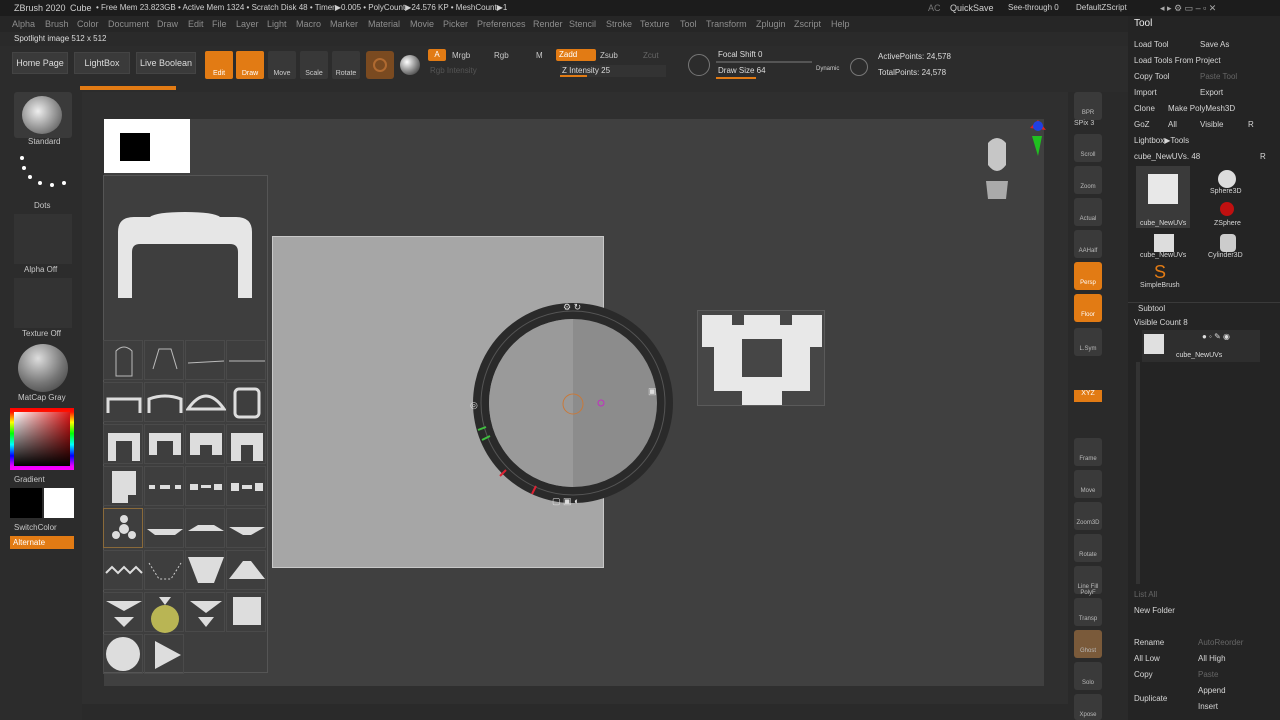 Image resolution: width=1280 pixels, height=720 pixels. Describe the element at coordinates (688, 24) in the screenshot. I see `menu-tool: Tool` at that location.